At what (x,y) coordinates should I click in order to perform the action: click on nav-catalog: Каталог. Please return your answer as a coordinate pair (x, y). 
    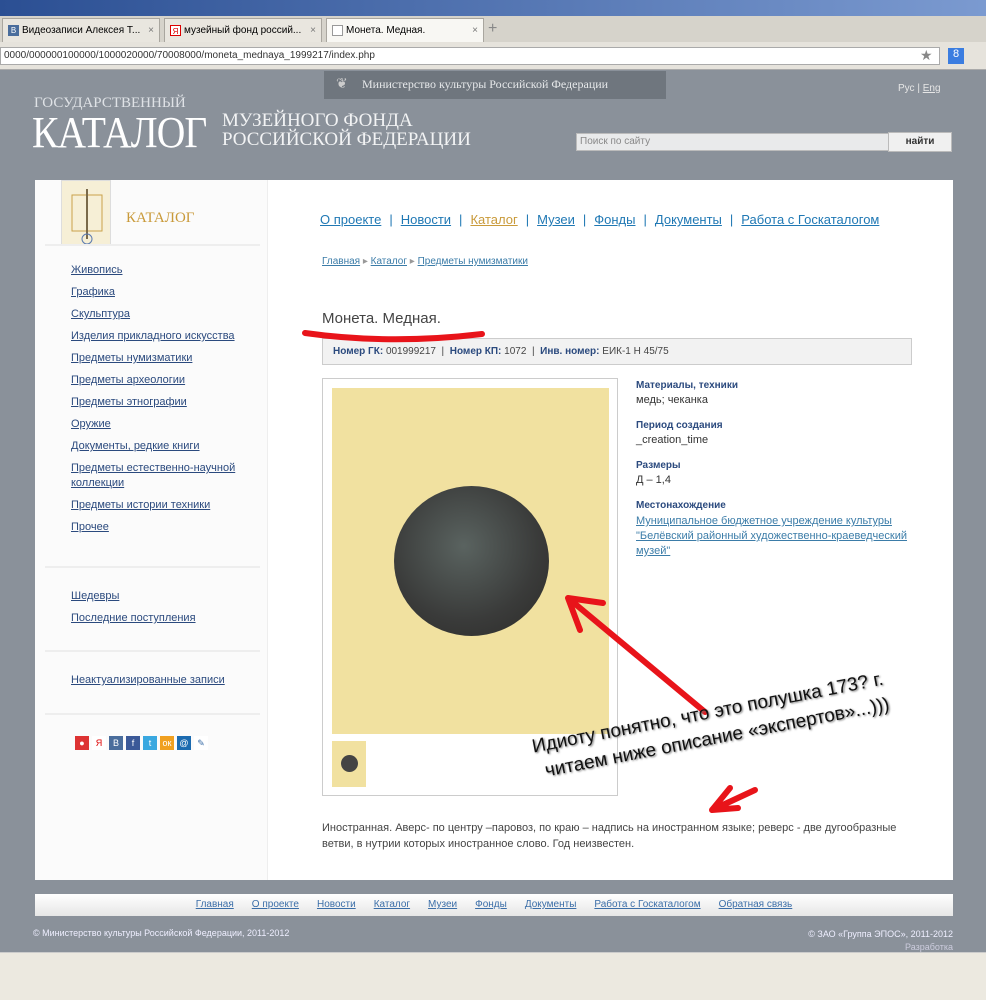
    Looking at the image, I should click on (493, 219).